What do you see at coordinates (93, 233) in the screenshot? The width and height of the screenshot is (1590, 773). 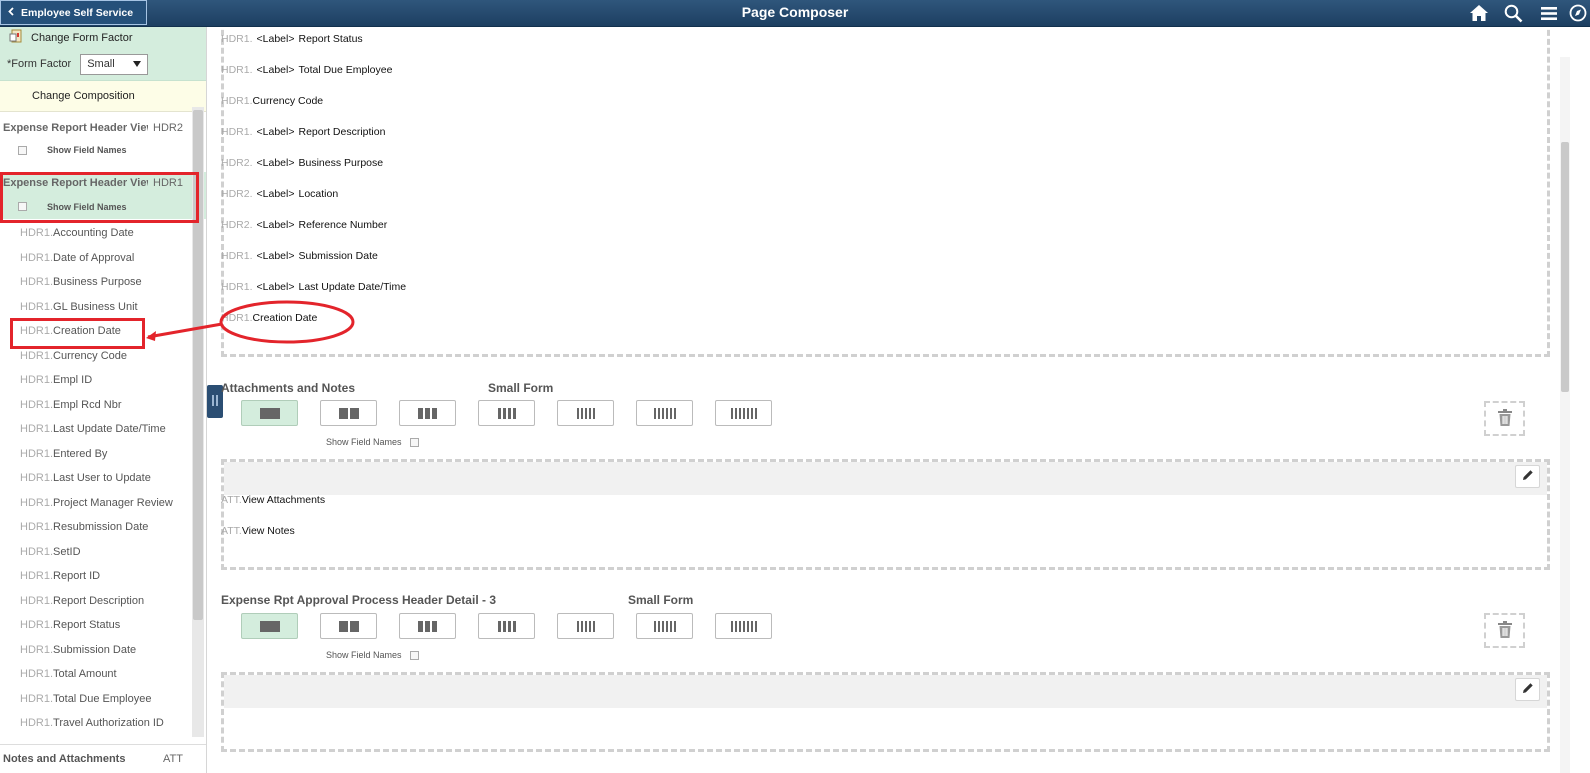 I see `field-name: Accounting Date` at bounding box center [93, 233].